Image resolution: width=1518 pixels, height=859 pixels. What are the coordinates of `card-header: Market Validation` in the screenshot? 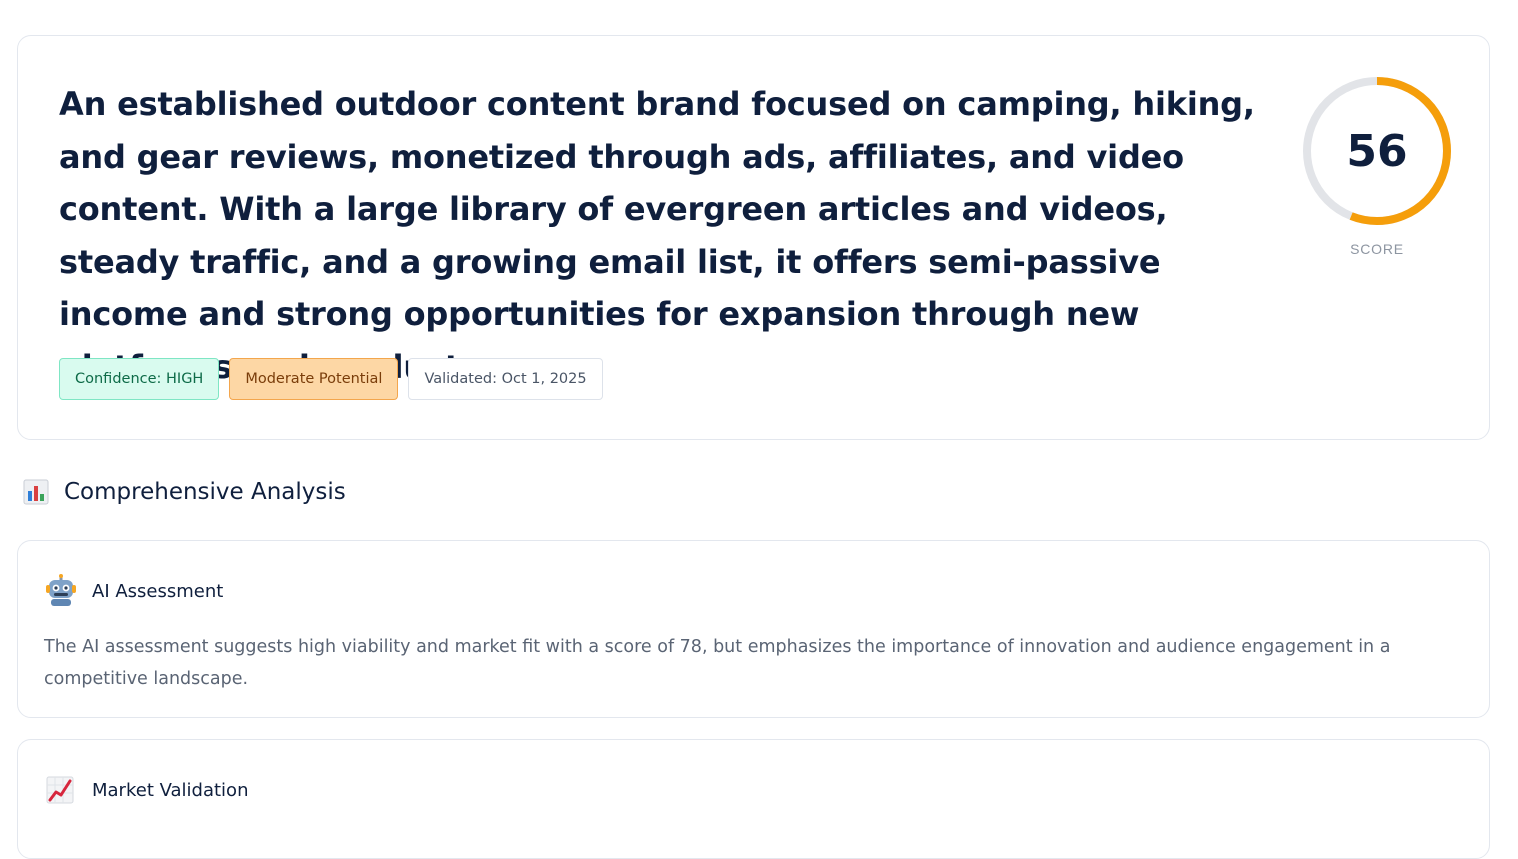 It's located at (147, 790).